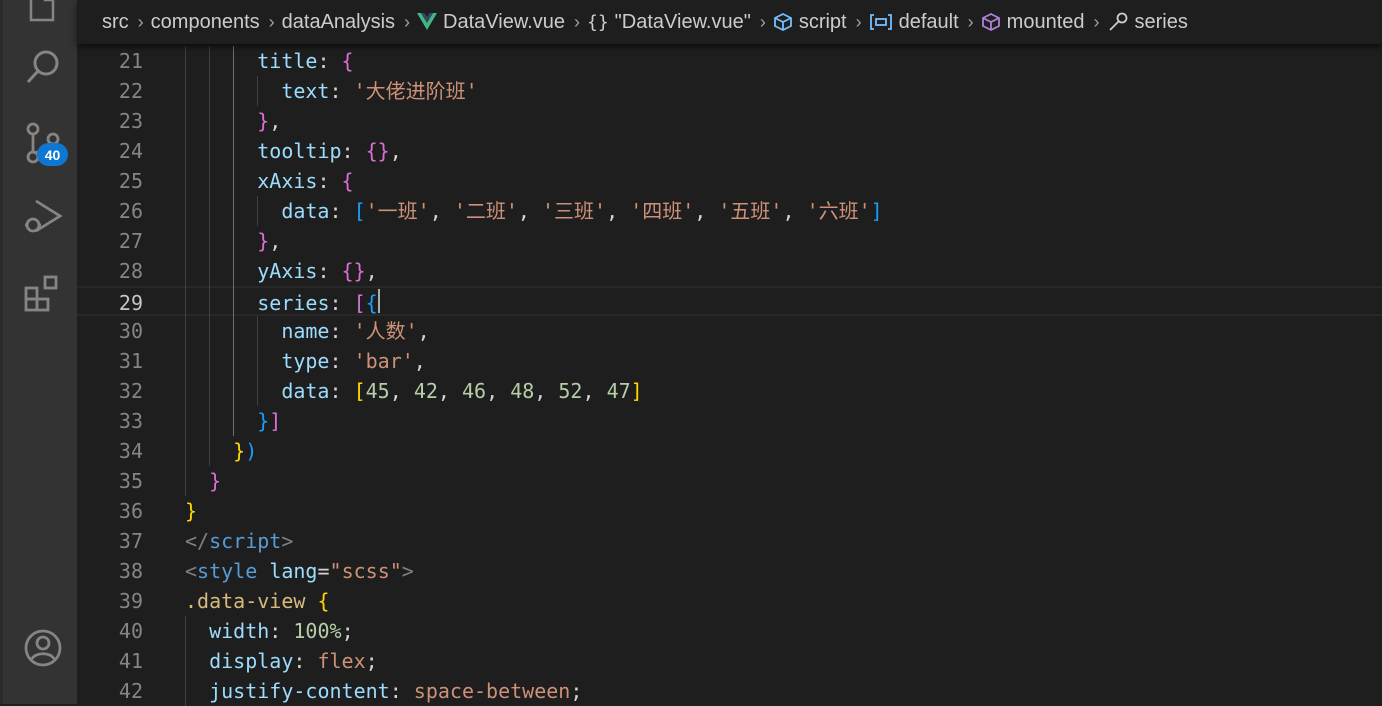  I want to click on breadcrumb-item-mounted: mounted, so click(1033, 22).